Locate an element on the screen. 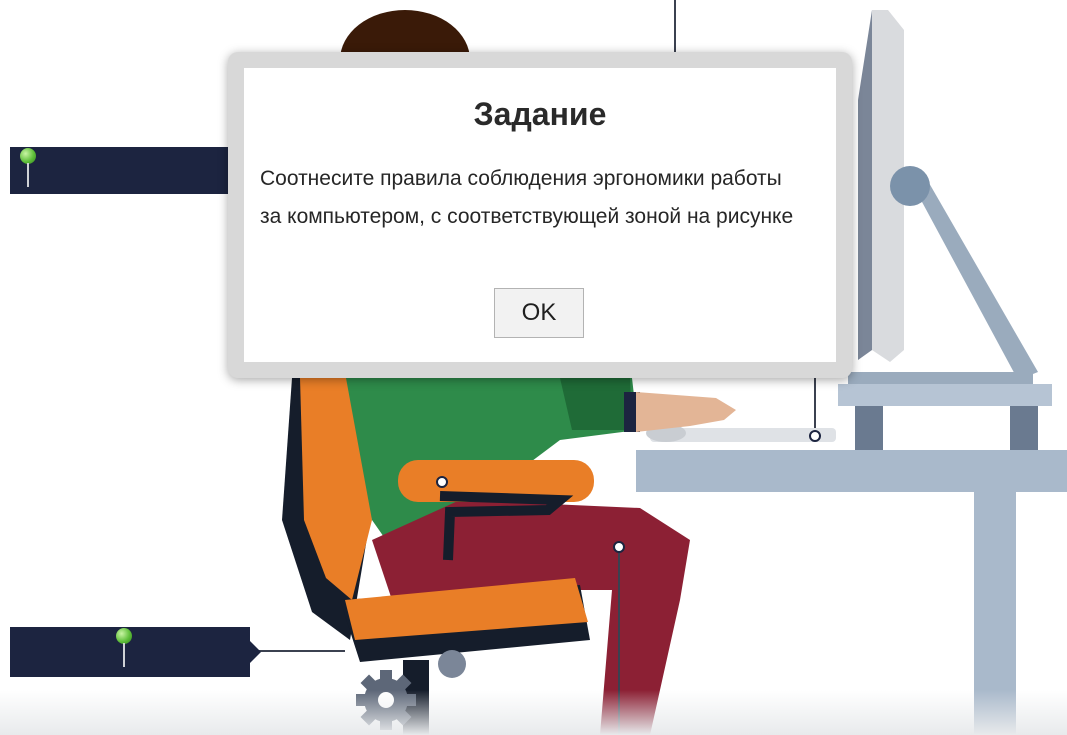  dialog-title: Задание is located at coordinates (540, 114).